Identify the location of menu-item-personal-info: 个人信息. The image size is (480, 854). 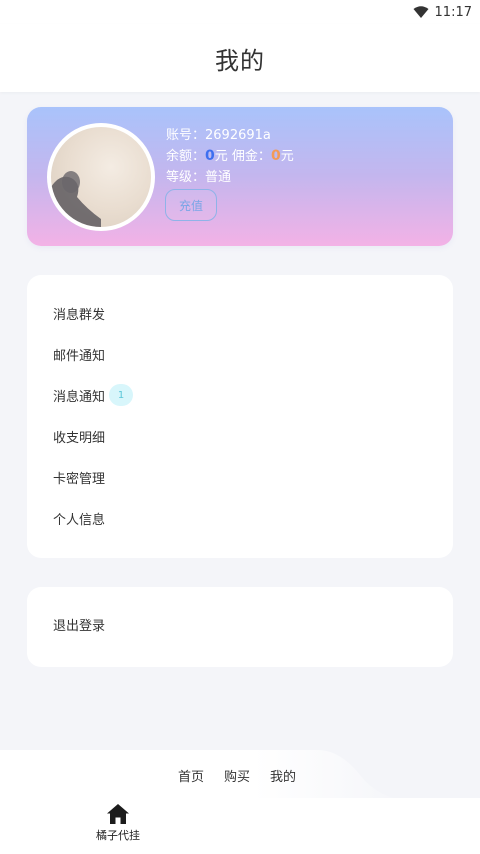
(79, 518).